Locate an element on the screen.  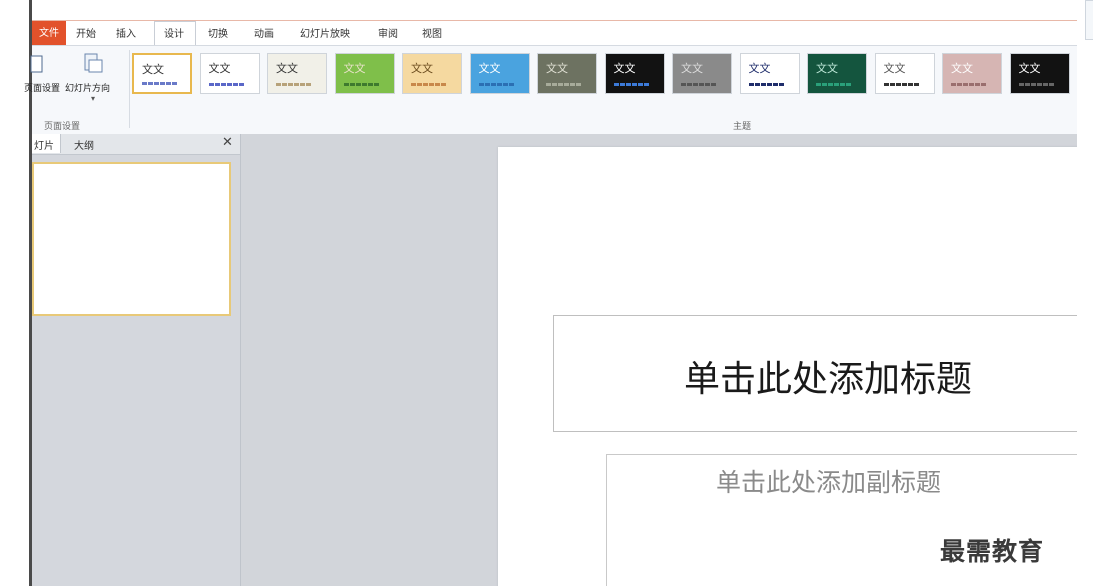
tab-transitions: 切换 is located at coordinates (218, 32).